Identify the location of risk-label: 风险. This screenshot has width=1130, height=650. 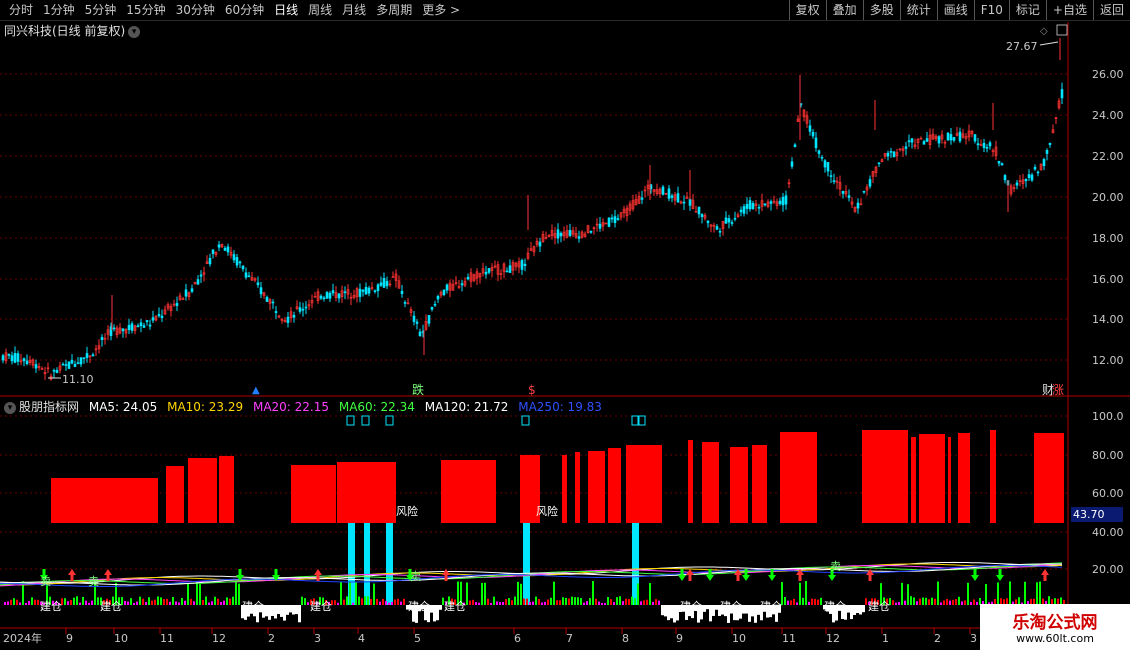
(547, 511).